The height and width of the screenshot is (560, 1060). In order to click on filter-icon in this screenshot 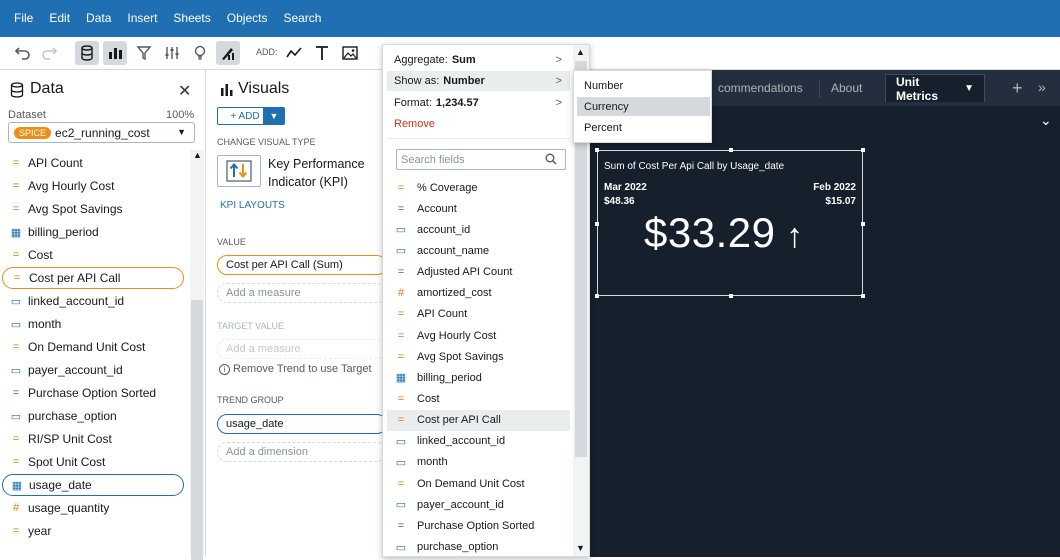, I will do `click(144, 53)`.